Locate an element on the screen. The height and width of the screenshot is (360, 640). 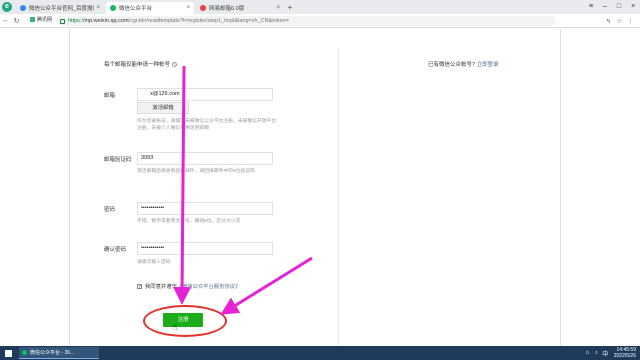
email-label: 邮箱 is located at coordinates (110, 96).